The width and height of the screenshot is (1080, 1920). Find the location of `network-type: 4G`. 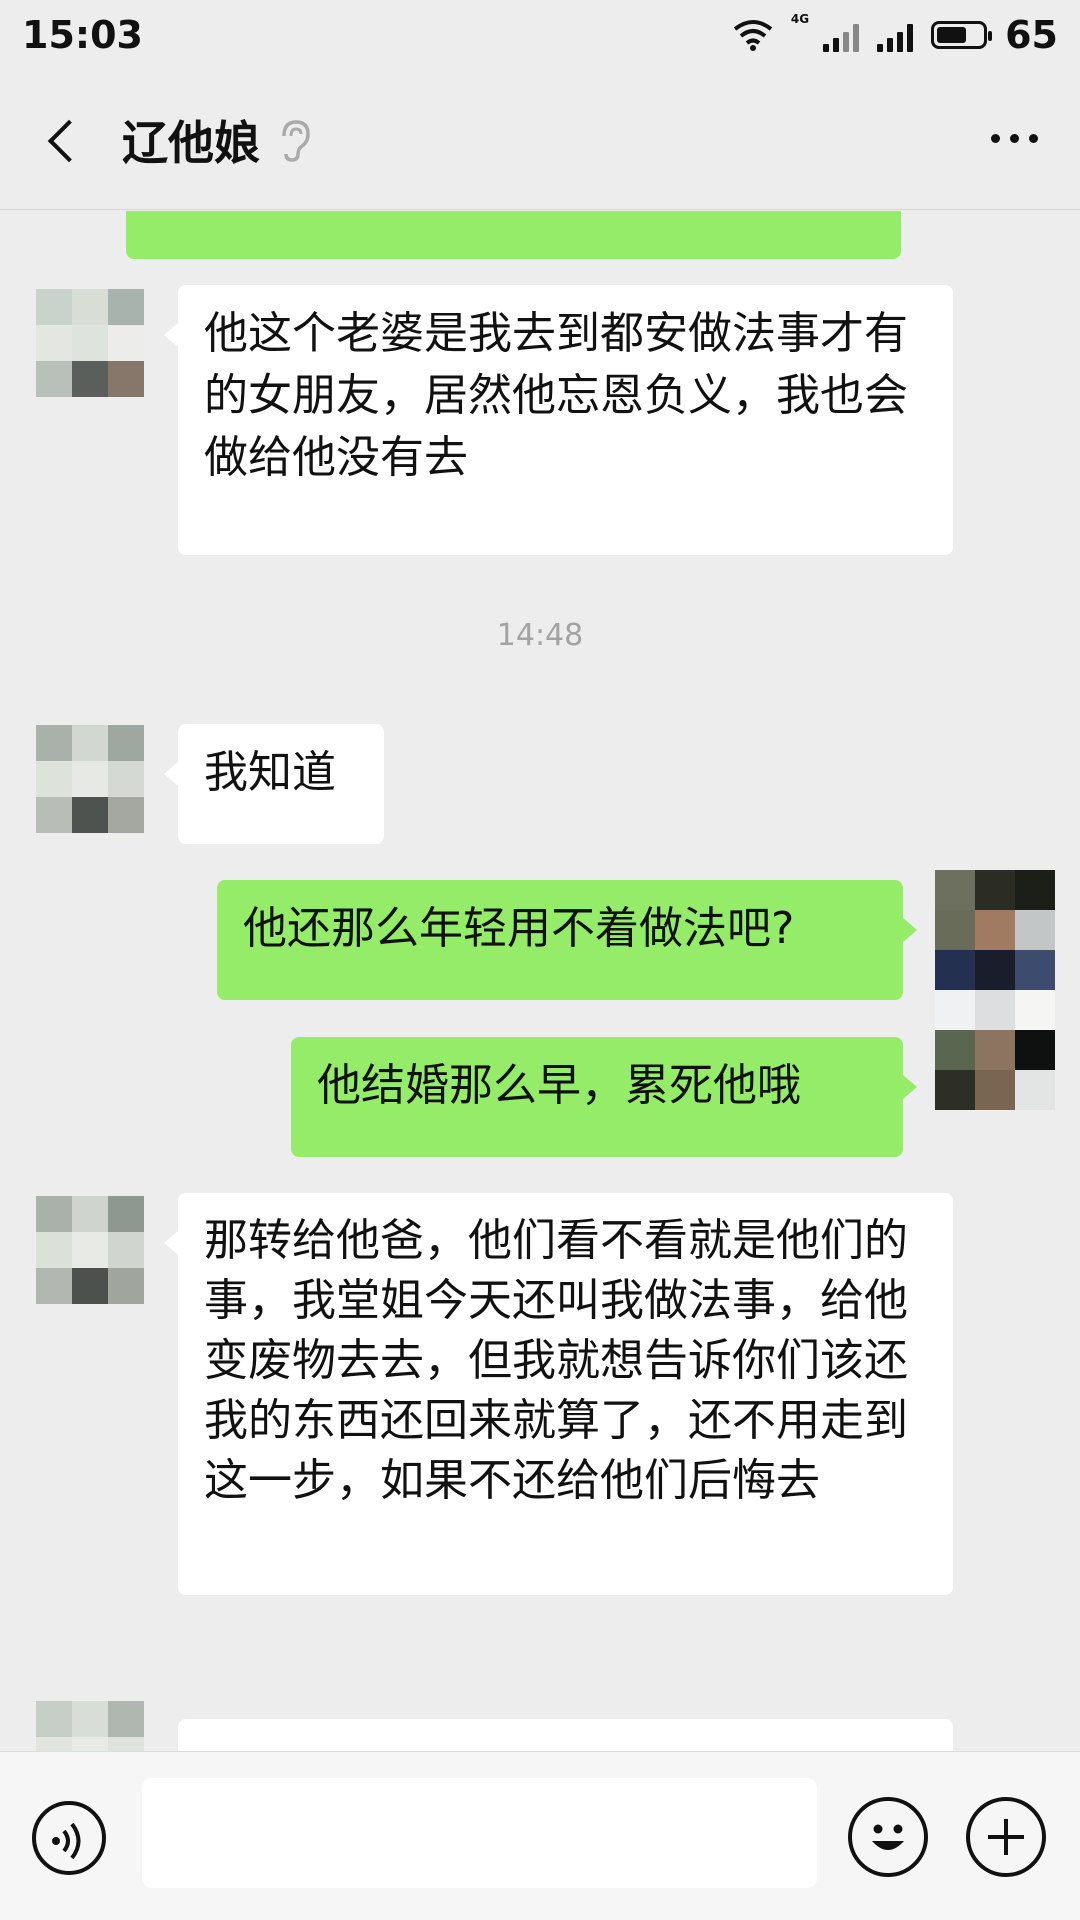

network-type: 4G is located at coordinates (800, 19).